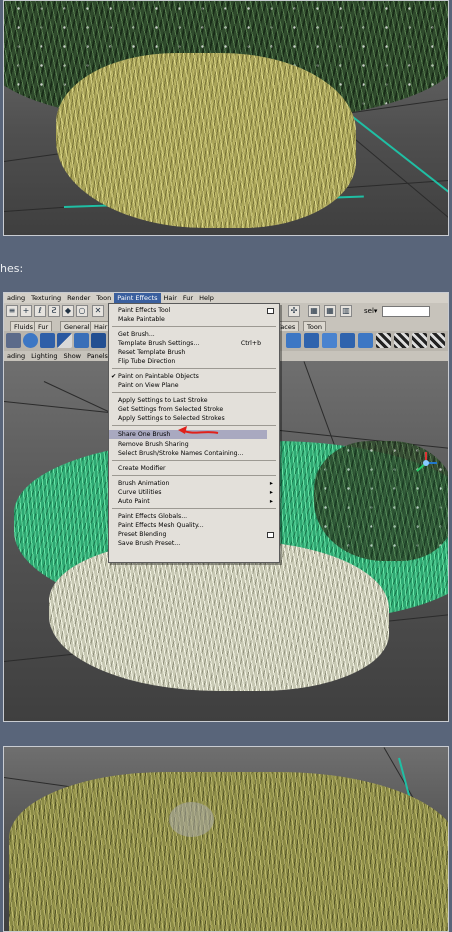 The image size is (452, 932). I want to click on menu-item-apply-settings-last-stroke: Apply Settings to Last Stroke, so click(196, 400).